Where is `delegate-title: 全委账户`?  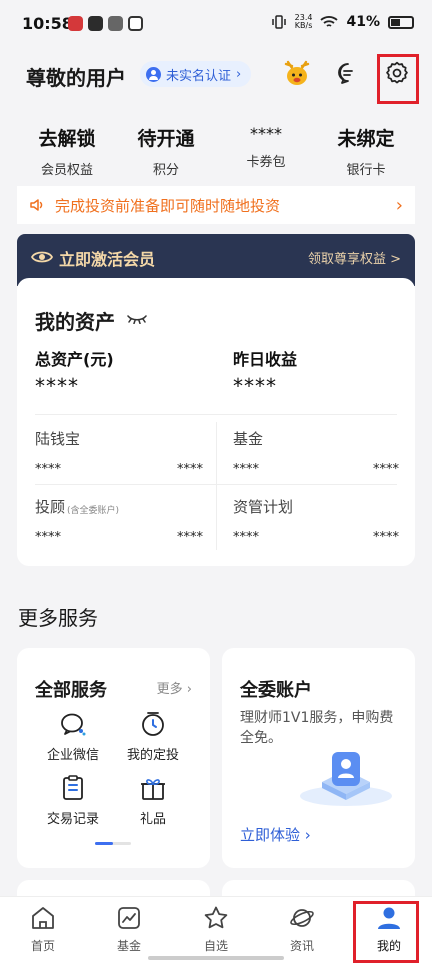
delegate-title: 全委账户 is located at coordinates (276, 690).